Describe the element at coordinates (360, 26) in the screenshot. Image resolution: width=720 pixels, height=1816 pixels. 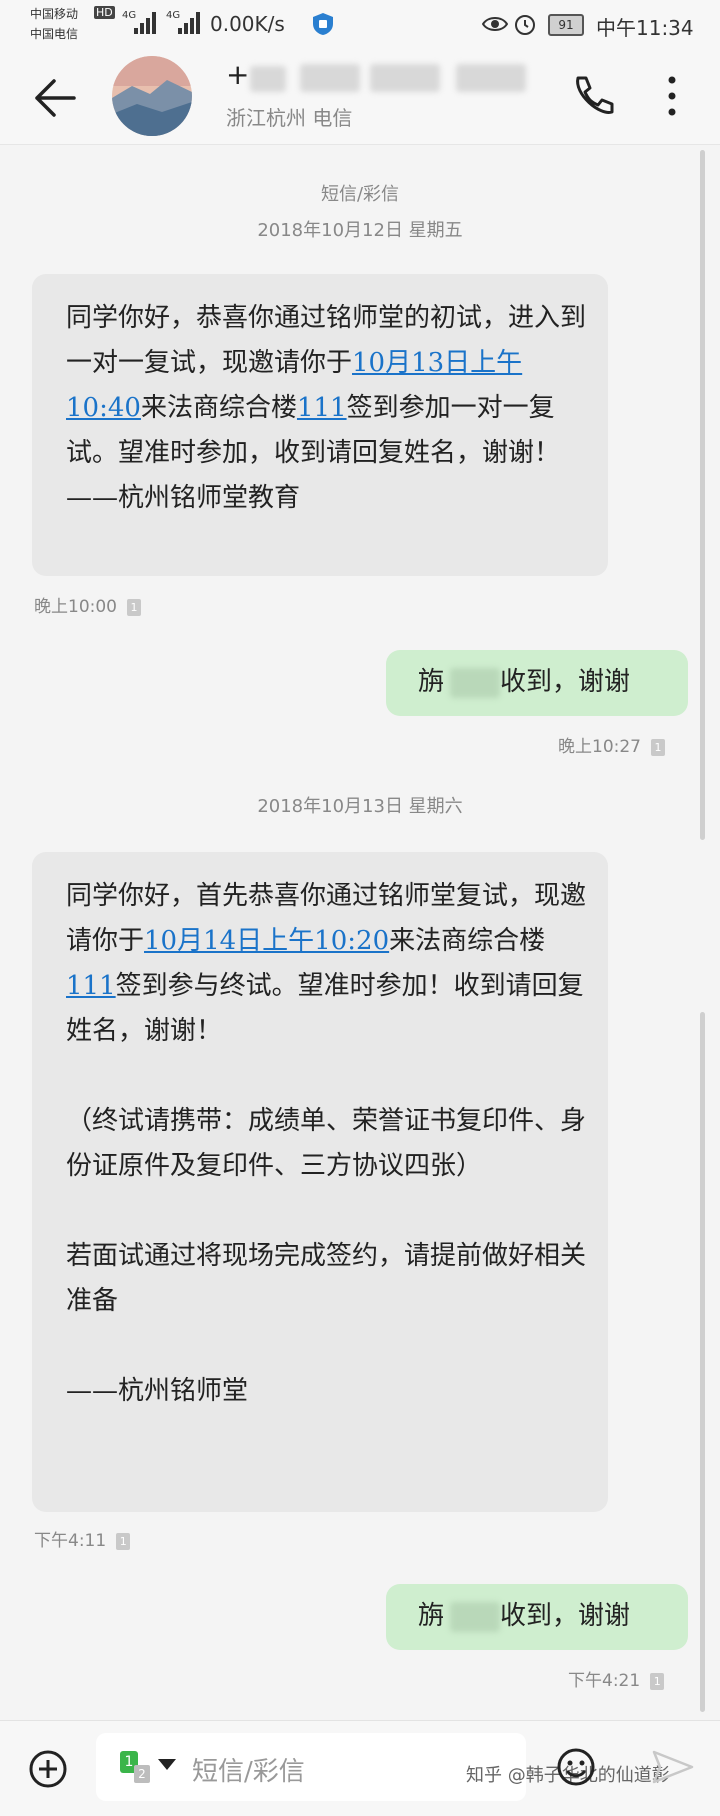
I see `status-bar: 中国移动 HD 中国电信 4G 4G 0.00K/s 91 中午11:34` at that location.